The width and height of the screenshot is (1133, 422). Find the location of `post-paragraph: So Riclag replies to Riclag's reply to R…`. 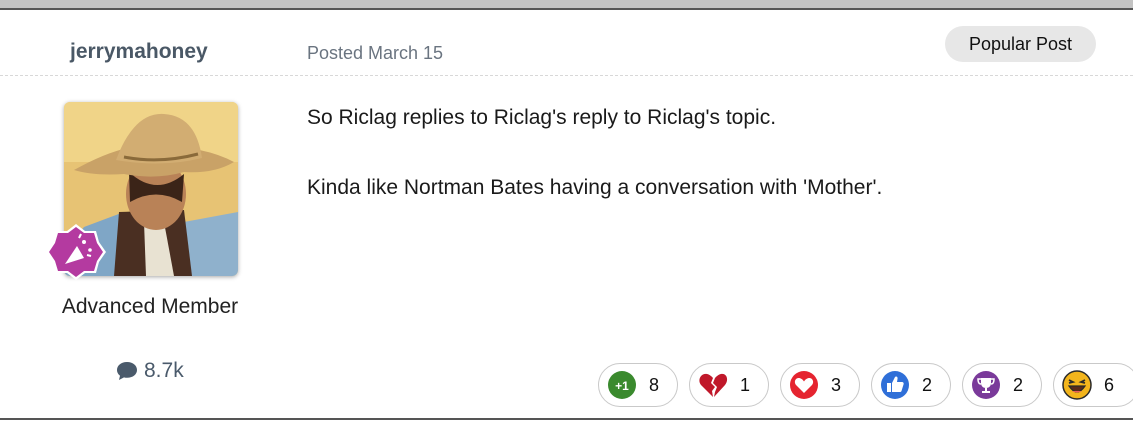

post-paragraph: So Riclag replies to Riclag's reply to R… is located at coordinates (542, 117).